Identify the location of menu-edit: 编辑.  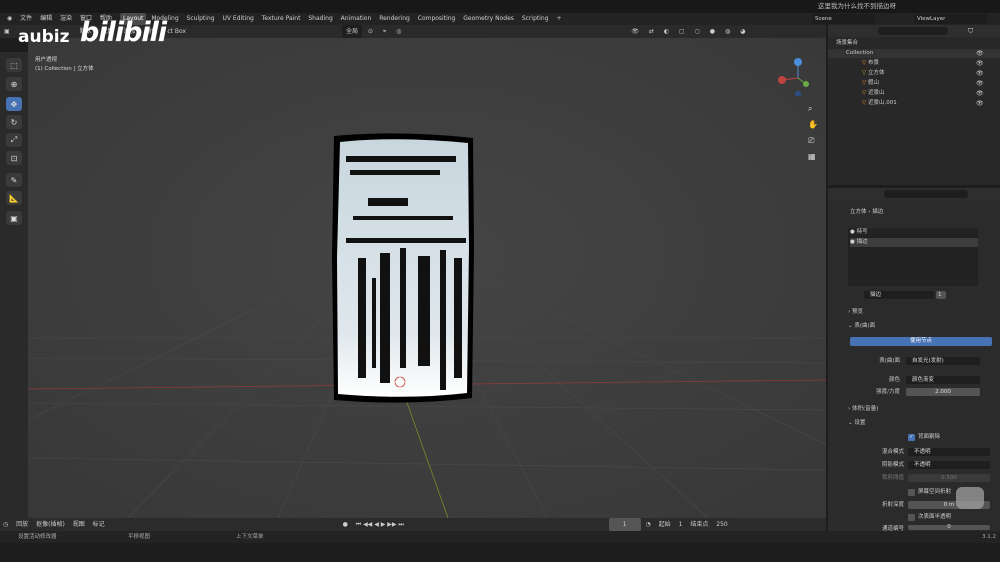
(46, 19).